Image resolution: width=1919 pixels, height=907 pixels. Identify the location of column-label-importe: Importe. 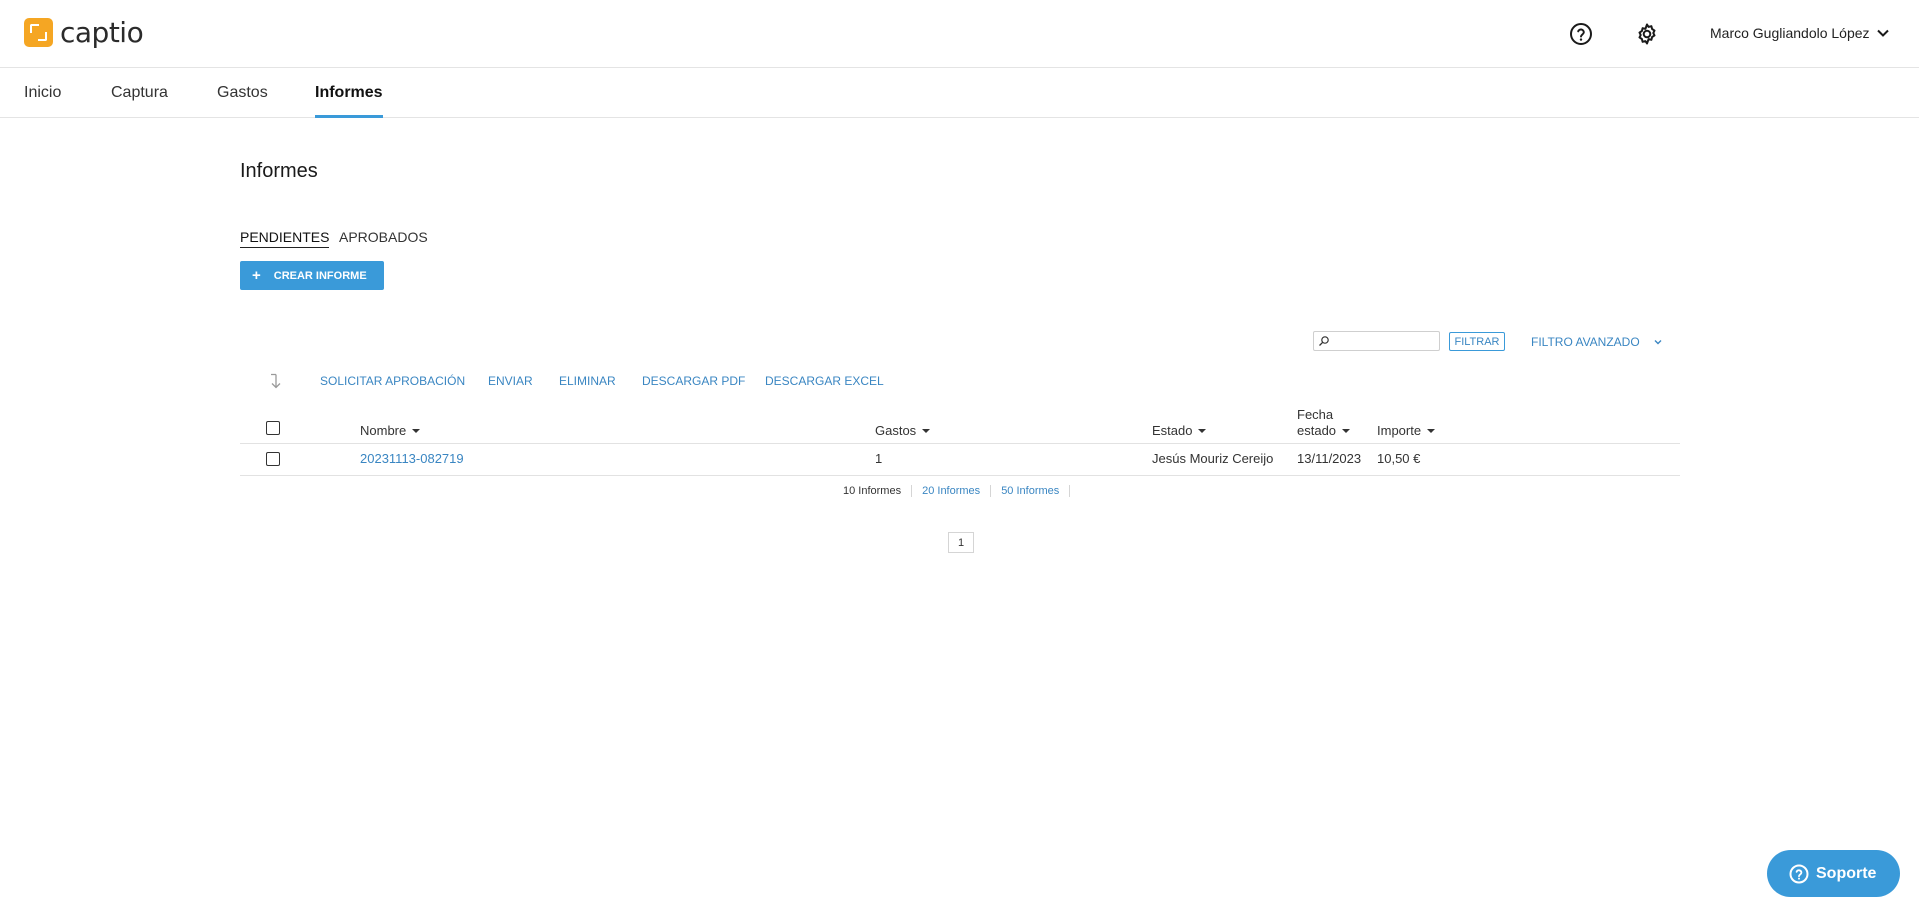
(1399, 430).